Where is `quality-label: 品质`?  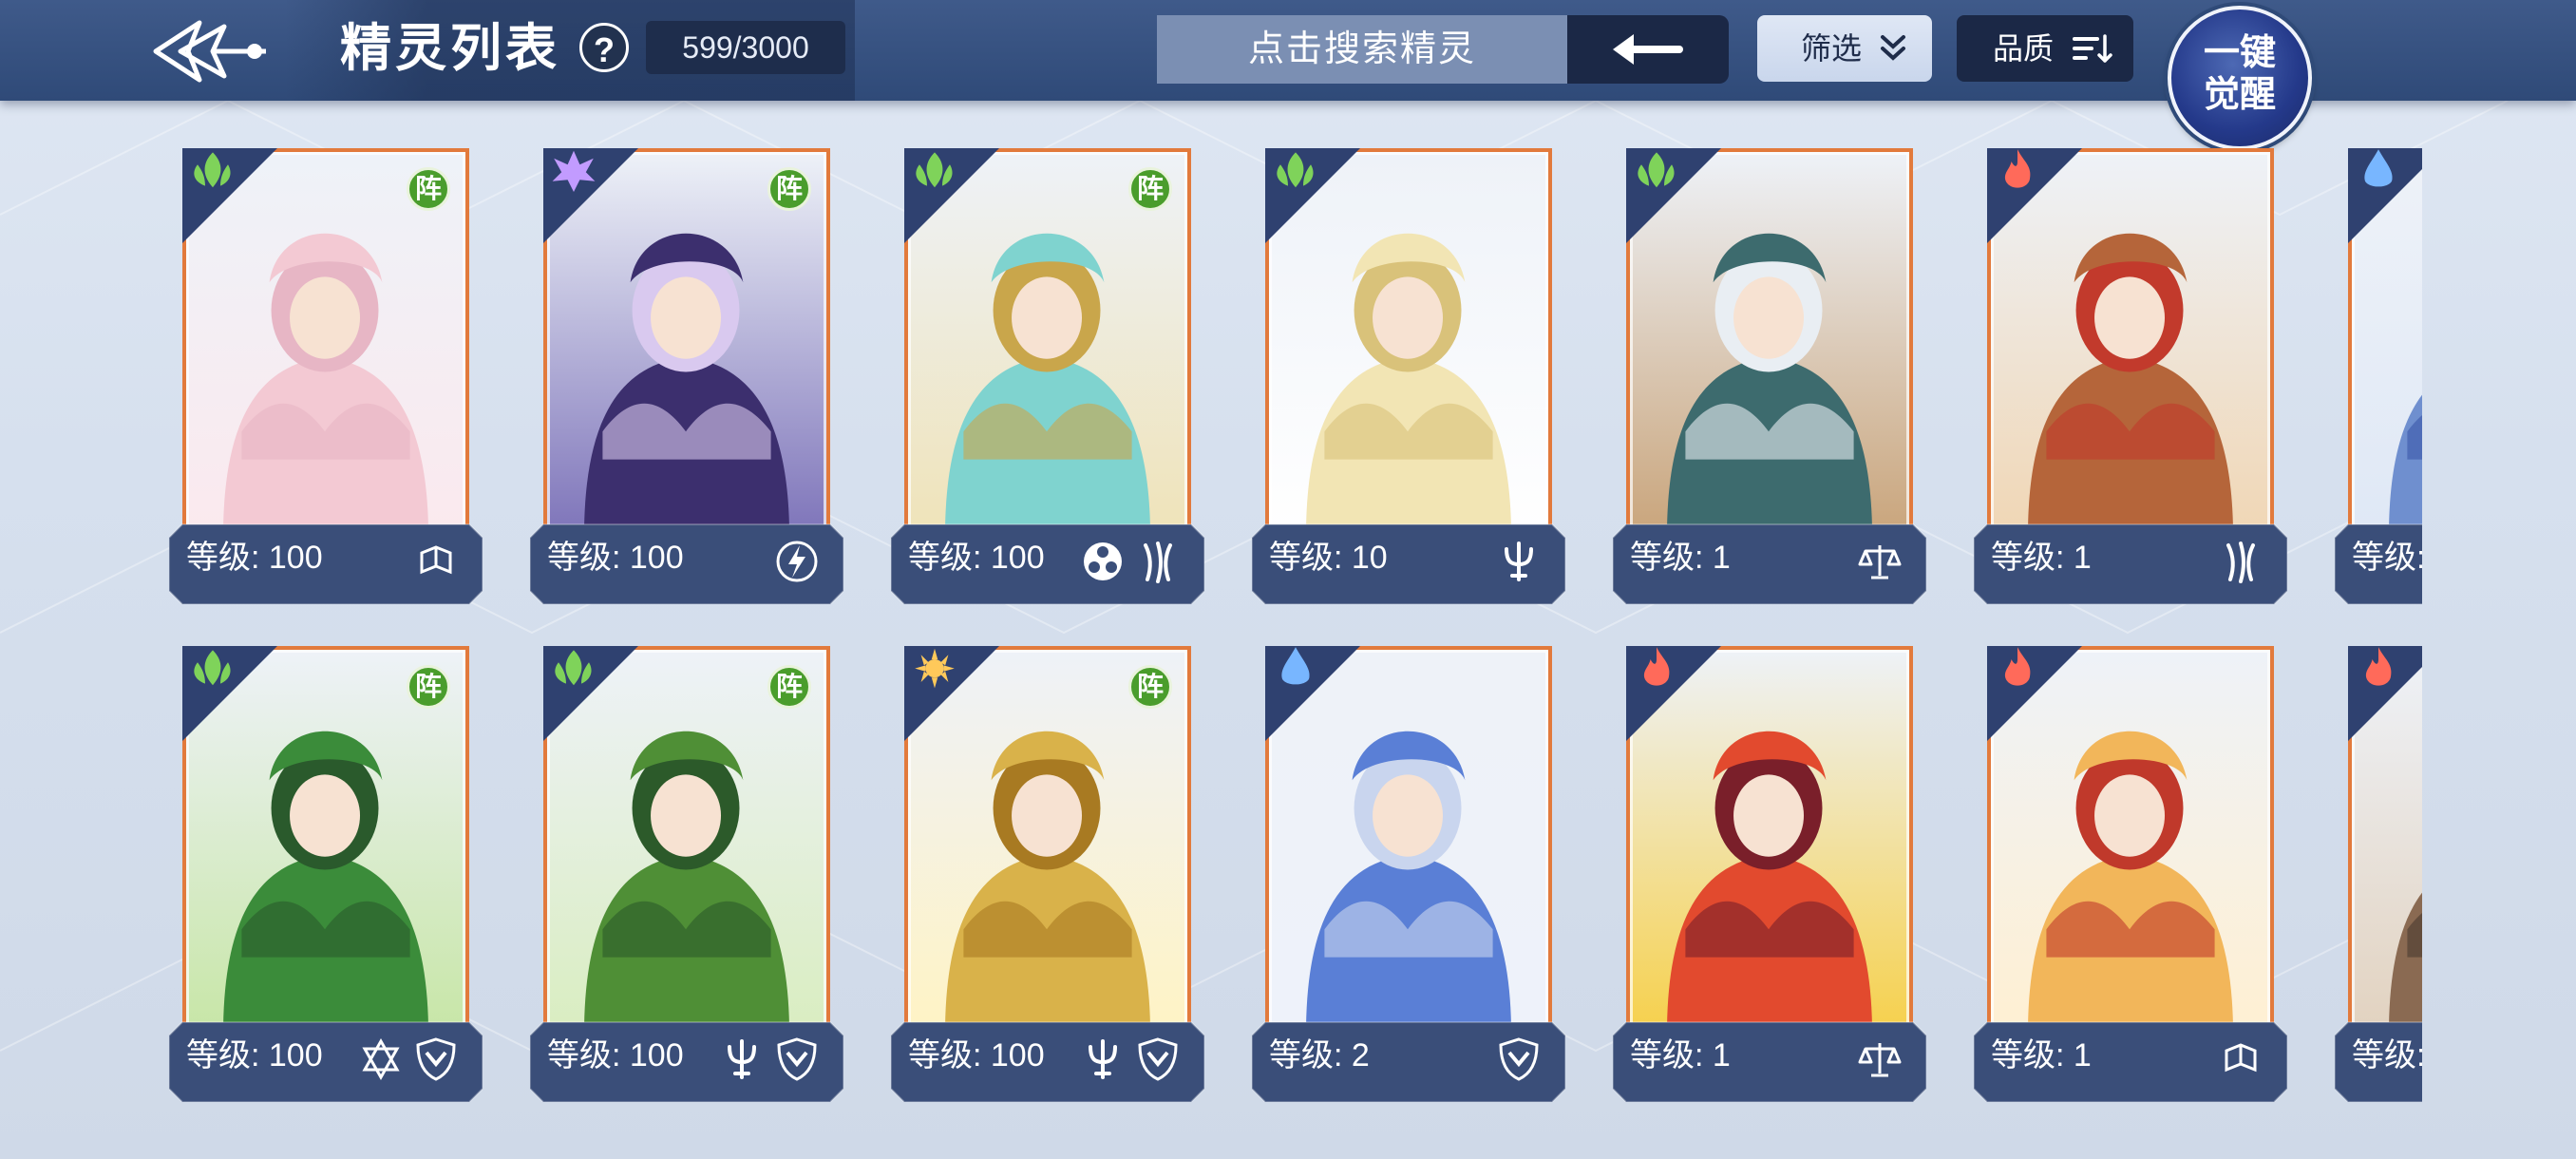
quality-label: 品质 is located at coordinates (2024, 48).